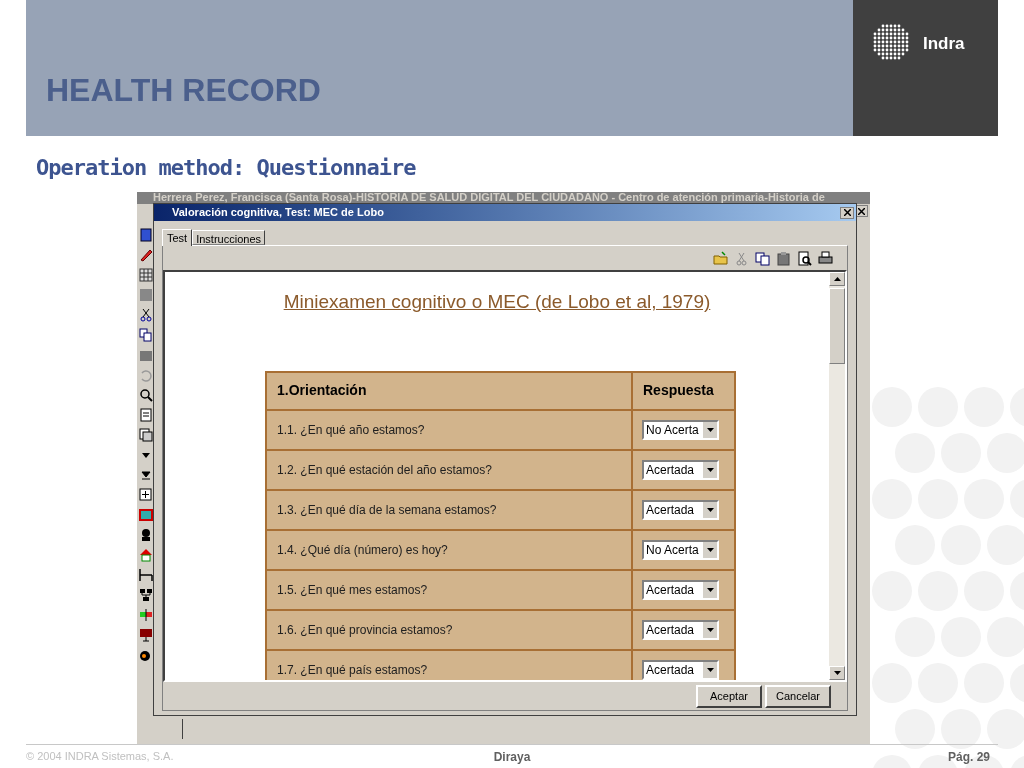  I want to click on page-icon, so click(145, 415).